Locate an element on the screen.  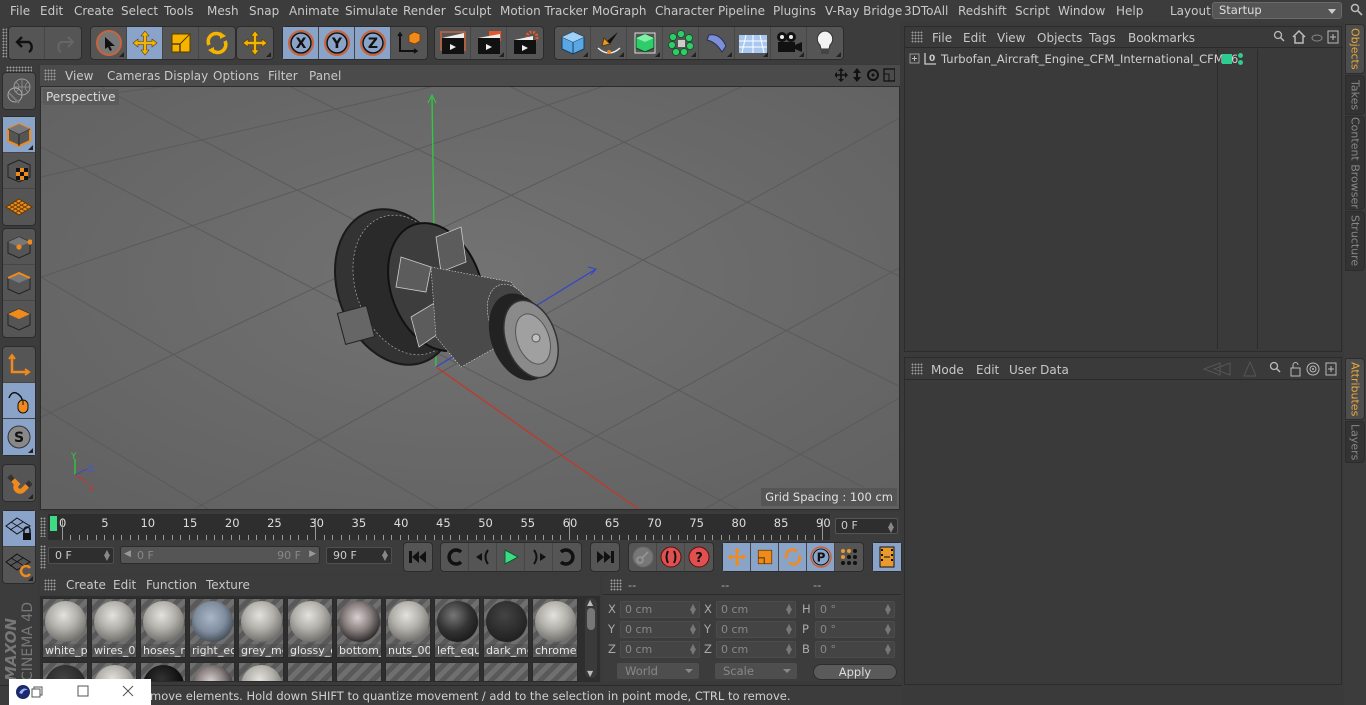
scroll-down-icon: ▼ is located at coordinates (590, 673).